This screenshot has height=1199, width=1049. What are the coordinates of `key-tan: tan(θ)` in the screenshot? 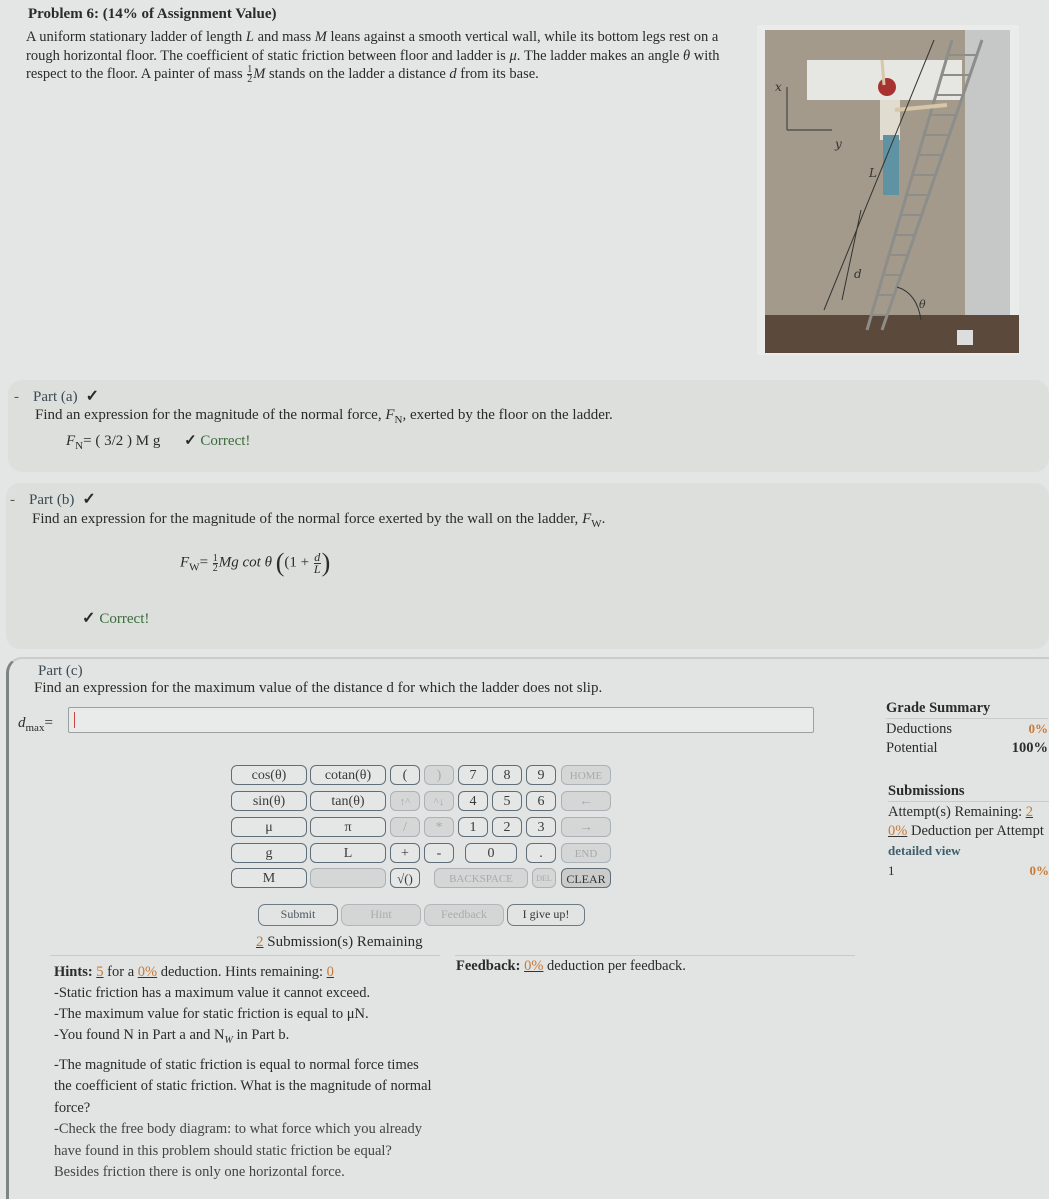 It's located at (348, 801).